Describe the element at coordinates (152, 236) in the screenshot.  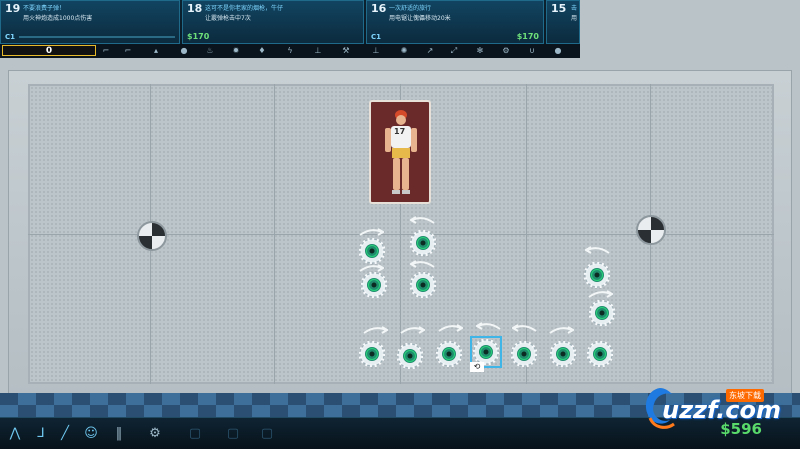
I see `target-marker-left` at that location.